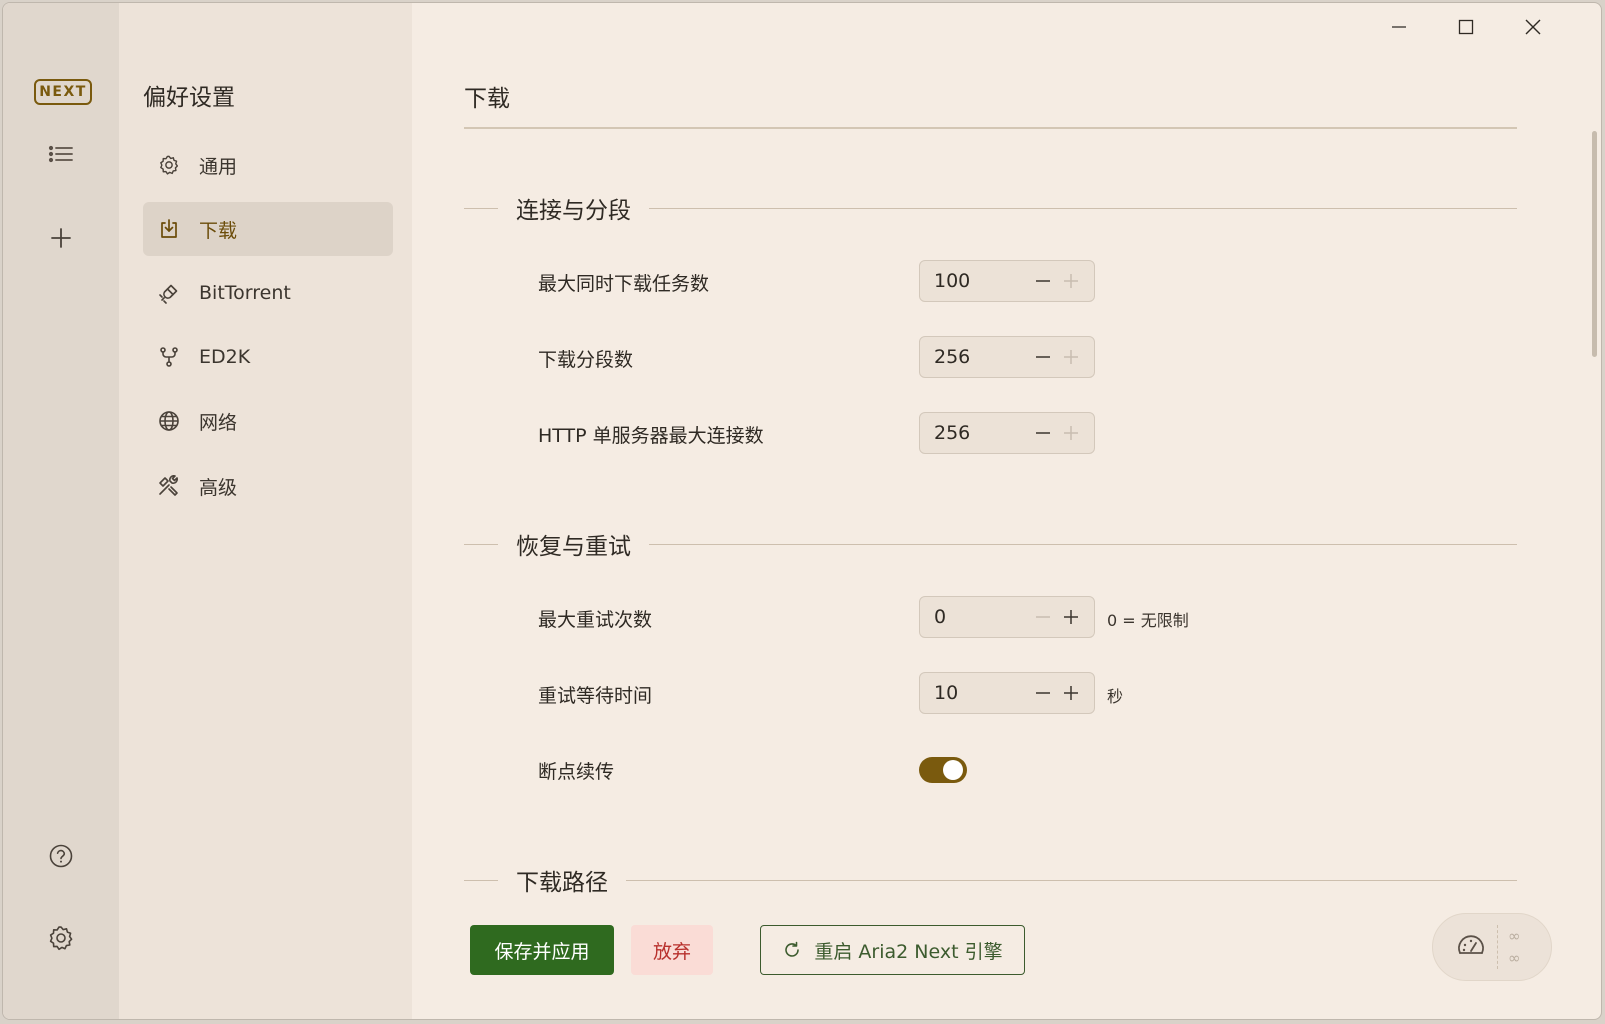  Describe the element at coordinates (268, 357) in the screenshot. I see `sidebar-item-ed2k: ED2K` at that location.